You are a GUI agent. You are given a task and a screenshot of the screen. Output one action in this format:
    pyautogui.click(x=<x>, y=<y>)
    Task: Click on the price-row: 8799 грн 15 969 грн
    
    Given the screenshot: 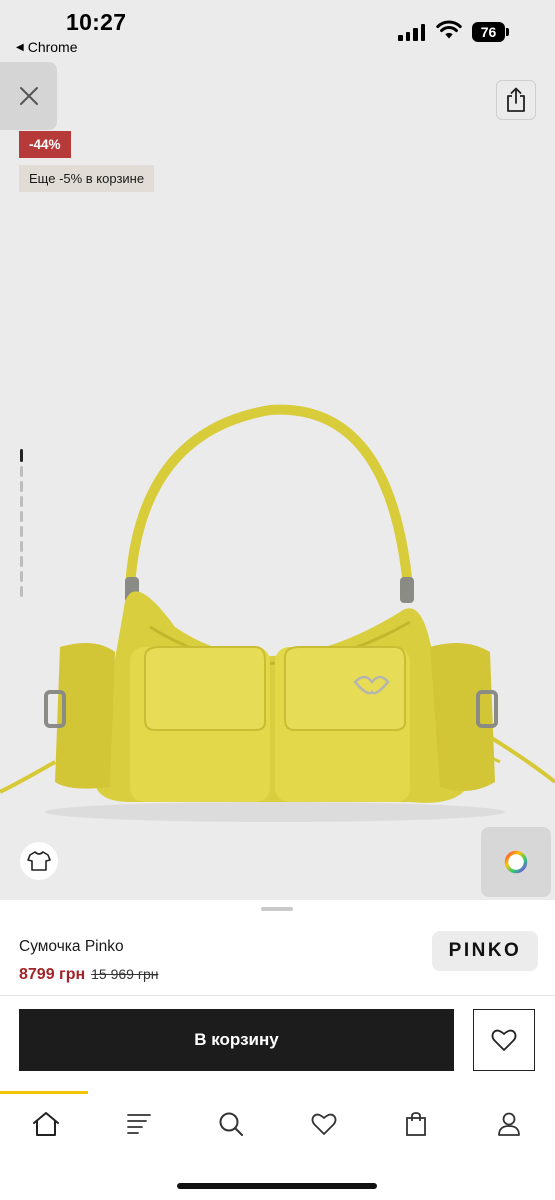 What is the action you would take?
    pyautogui.click(x=88, y=975)
    